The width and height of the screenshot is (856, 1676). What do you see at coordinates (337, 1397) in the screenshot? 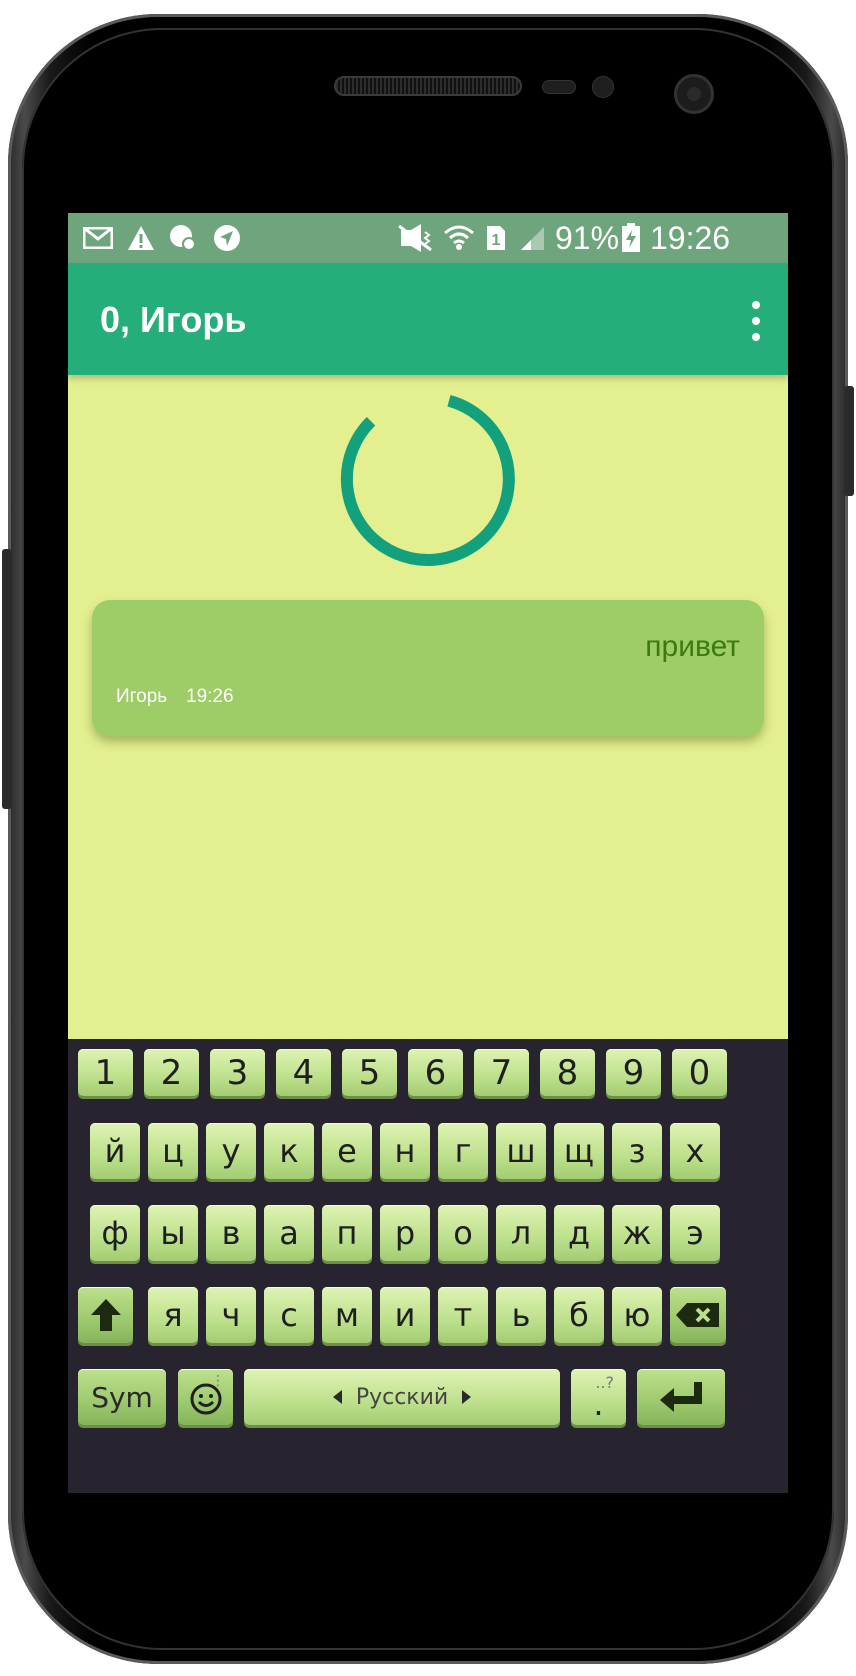
I see `chevron-left-icon` at bounding box center [337, 1397].